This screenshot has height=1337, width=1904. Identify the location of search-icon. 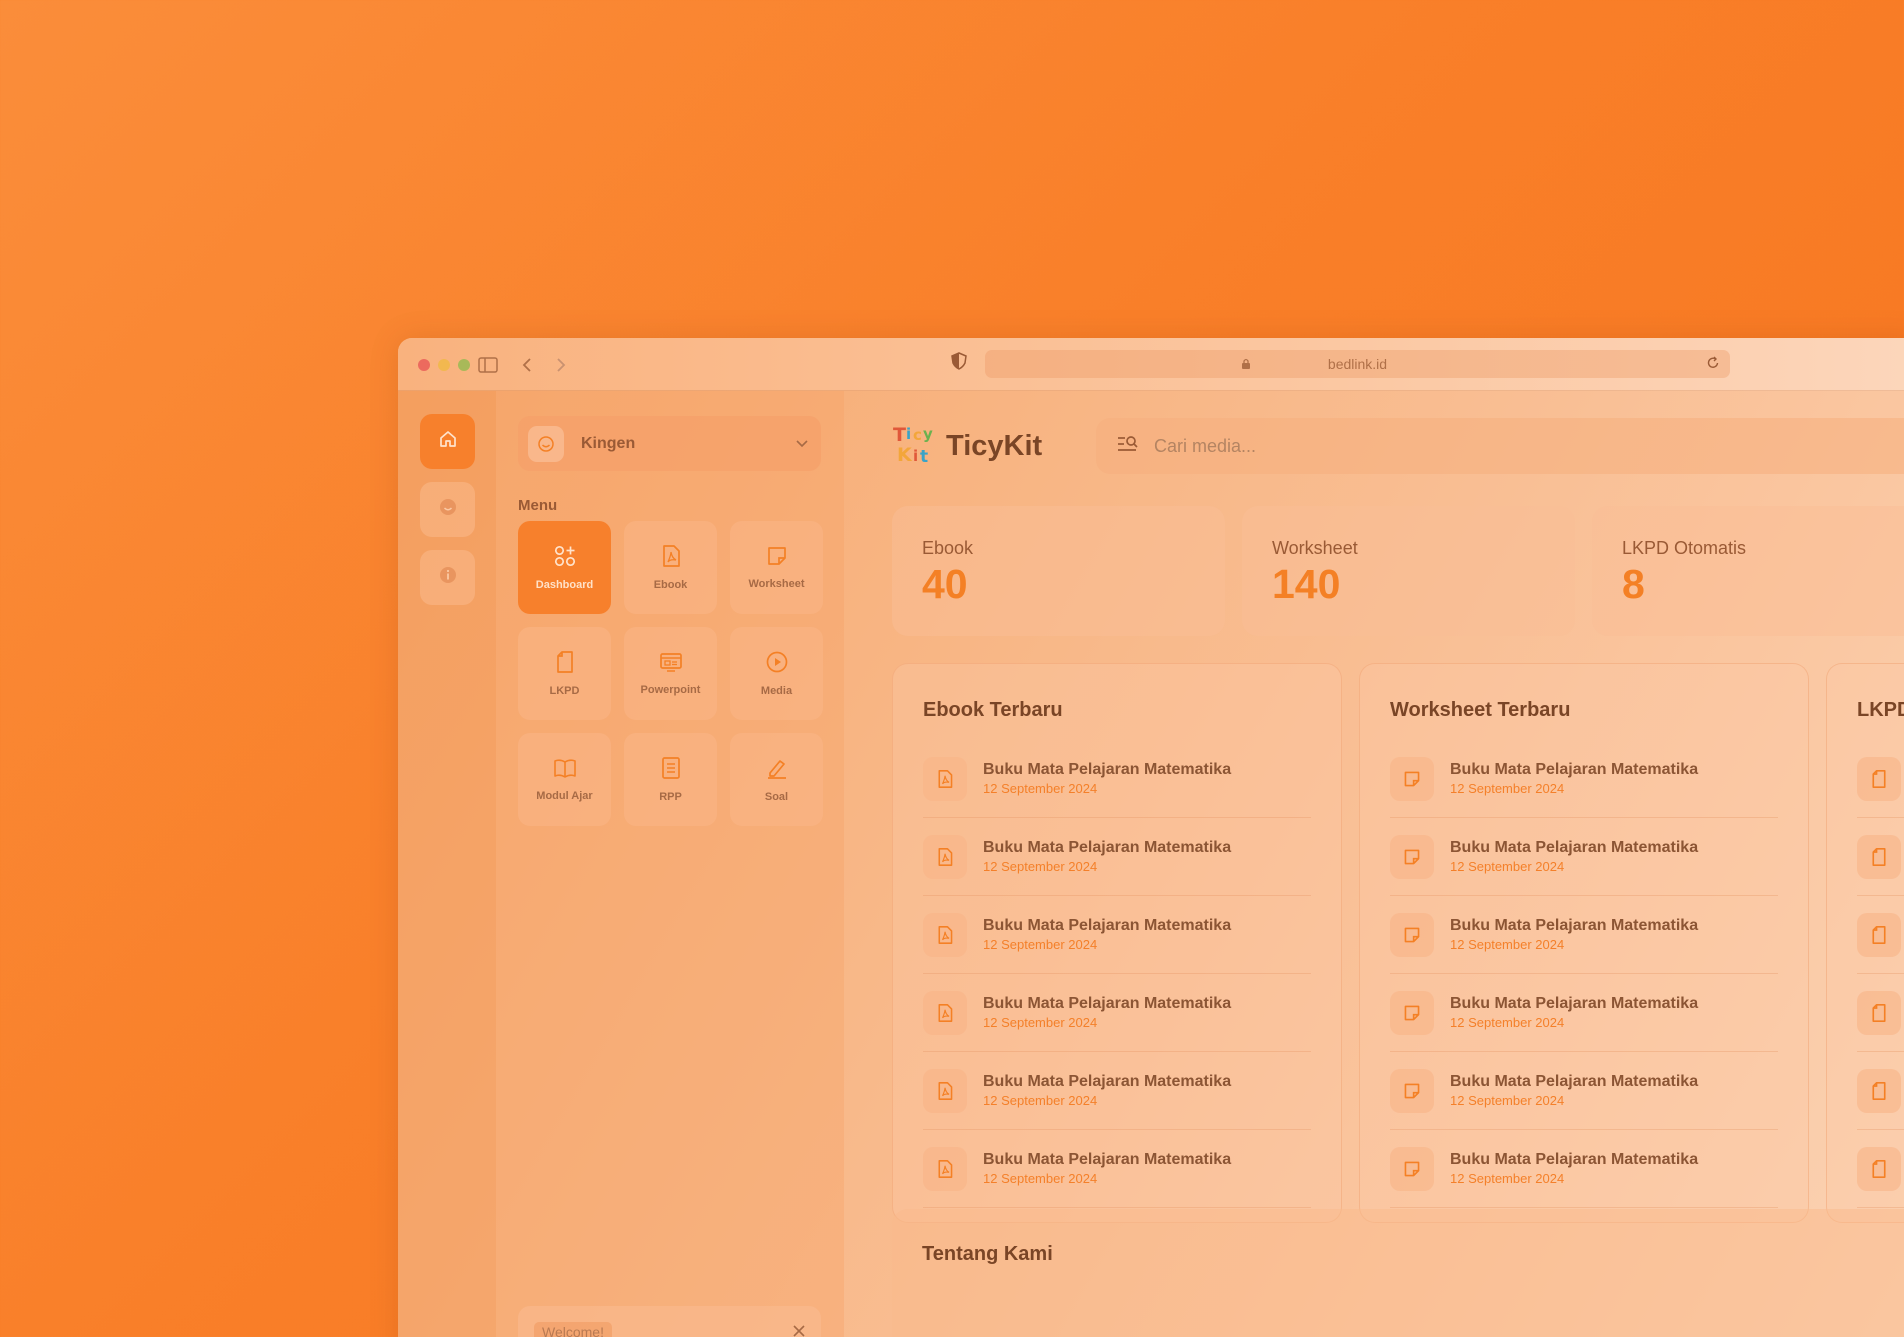
(1128, 446).